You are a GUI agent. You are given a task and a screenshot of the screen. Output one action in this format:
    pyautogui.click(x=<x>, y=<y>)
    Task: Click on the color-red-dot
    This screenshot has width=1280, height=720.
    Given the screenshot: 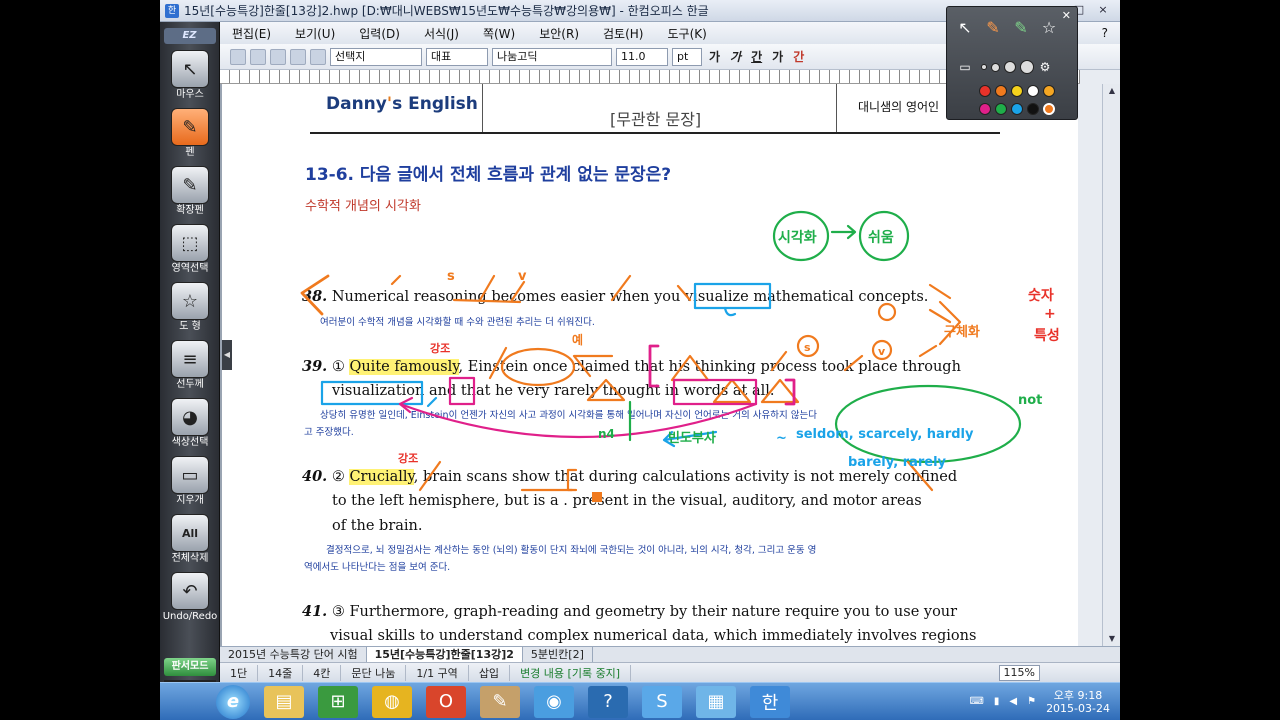 What is the action you would take?
    pyautogui.click(x=985, y=91)
    